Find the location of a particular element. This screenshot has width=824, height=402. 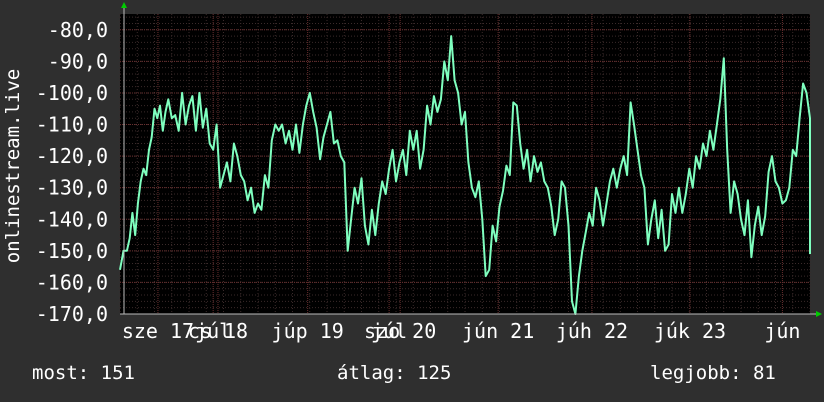

x-tick-label: júp 19 is located at coordinates (308, 331).